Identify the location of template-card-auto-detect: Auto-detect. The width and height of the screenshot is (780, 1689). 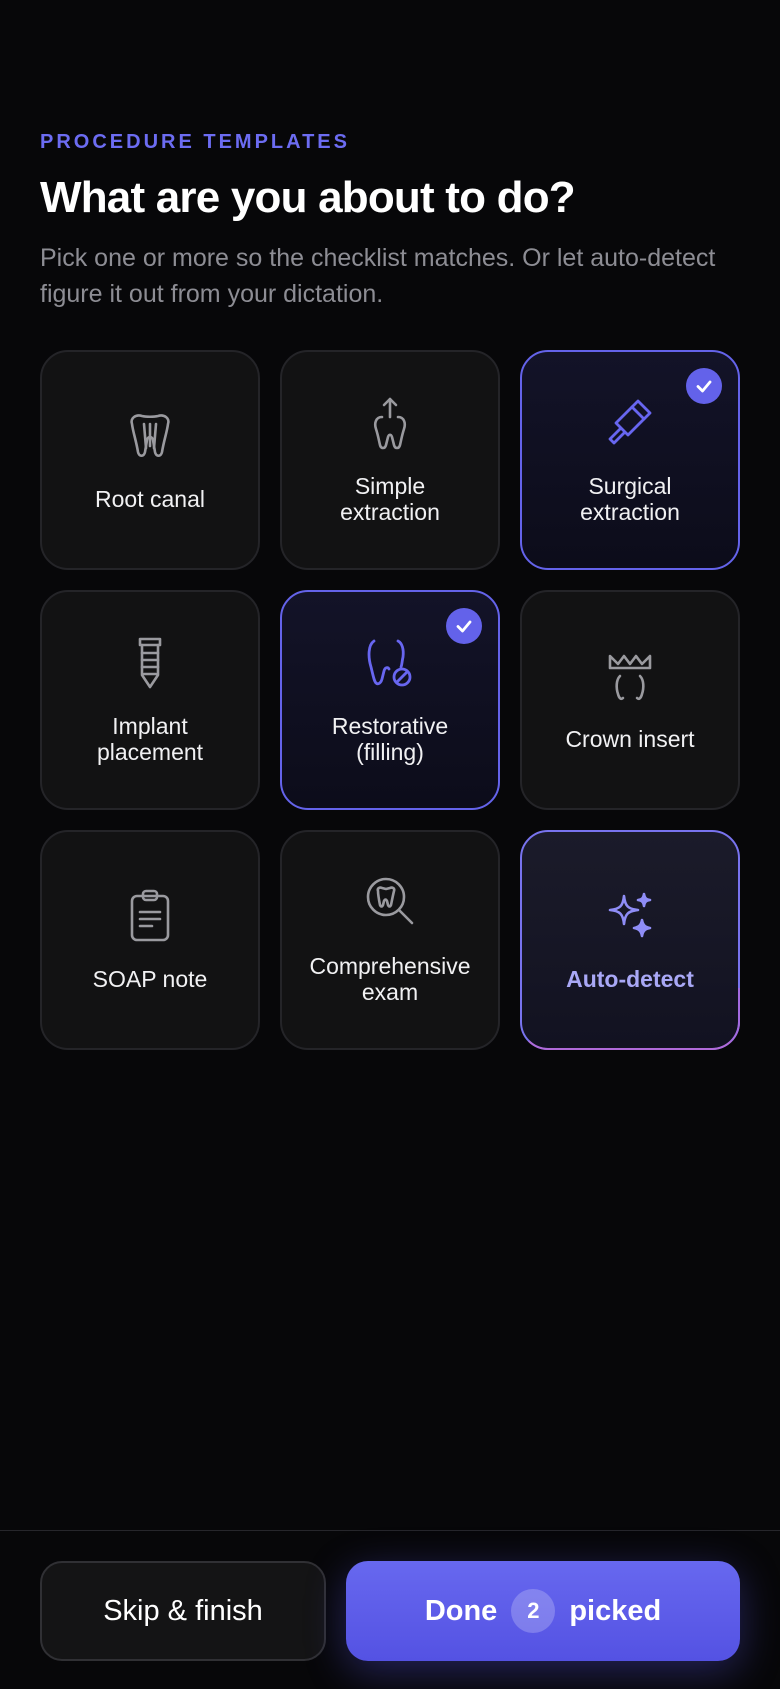
(630, 940).